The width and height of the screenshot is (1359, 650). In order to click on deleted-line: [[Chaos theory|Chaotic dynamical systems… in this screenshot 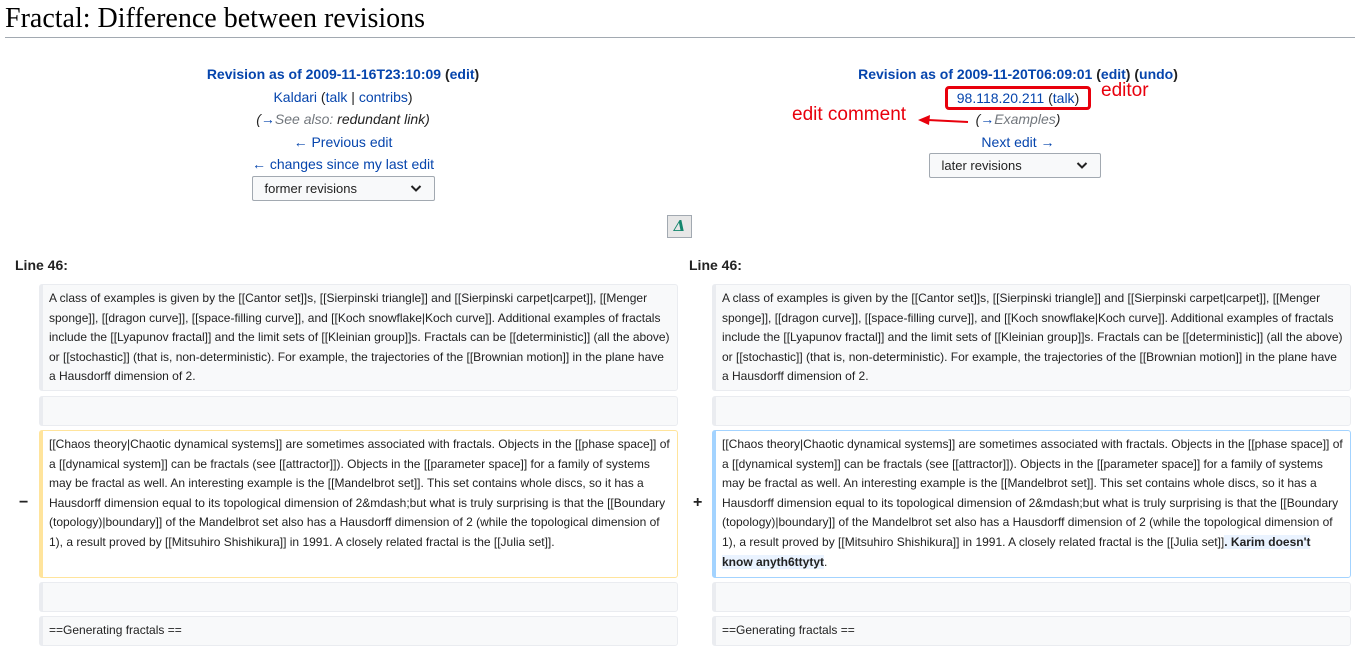, I will do `click(358, 504)`.